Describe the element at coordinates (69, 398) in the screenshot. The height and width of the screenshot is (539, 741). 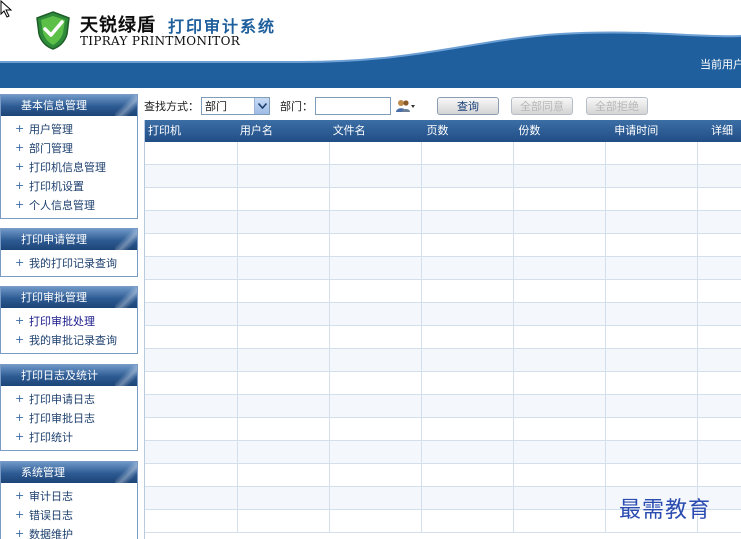
I see `sidebar-item-request-log: + 打印申请日志` at that location.